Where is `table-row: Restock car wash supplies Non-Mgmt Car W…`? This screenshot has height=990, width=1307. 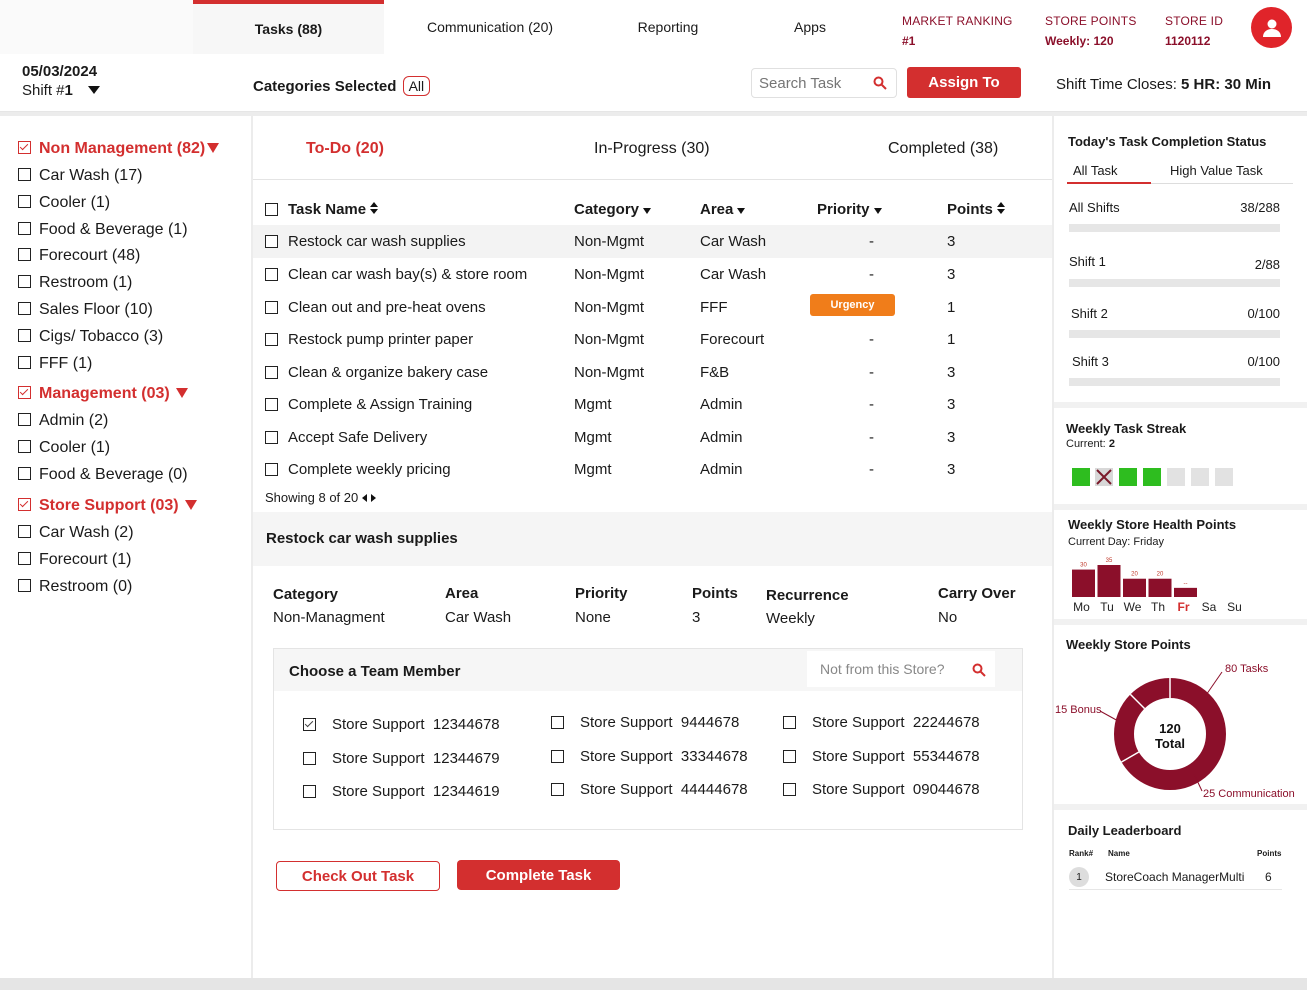 table-row: Restock car wash supplies Non-Mgmt Car W… is located at coordinates (652, 241).